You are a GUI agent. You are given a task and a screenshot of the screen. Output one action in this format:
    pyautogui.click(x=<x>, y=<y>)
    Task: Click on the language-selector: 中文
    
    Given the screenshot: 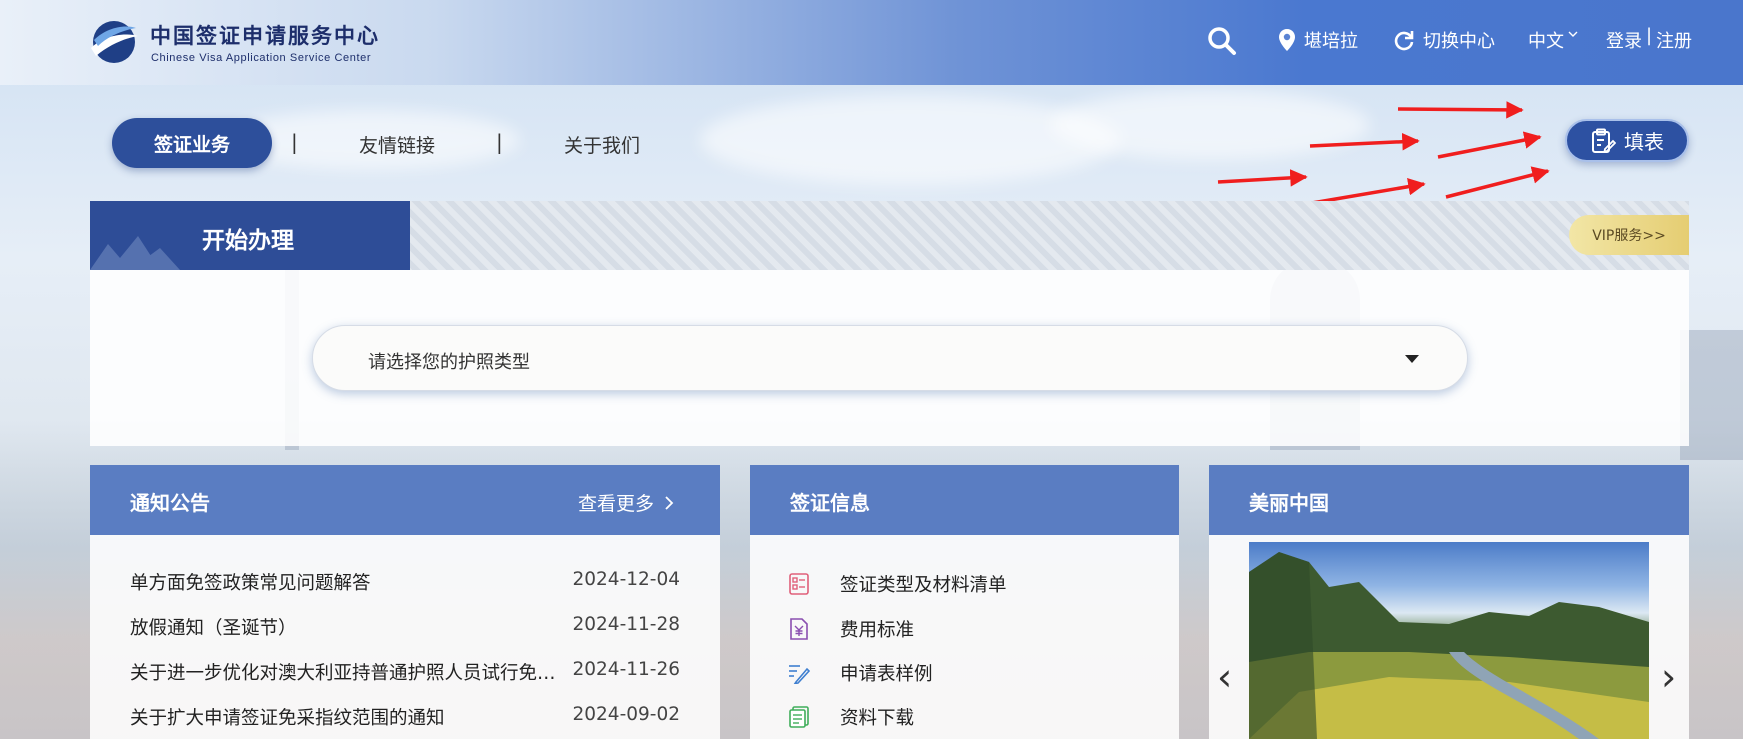 What is the action you would take?
    pyautogui.click(x=1553, y=40)
    